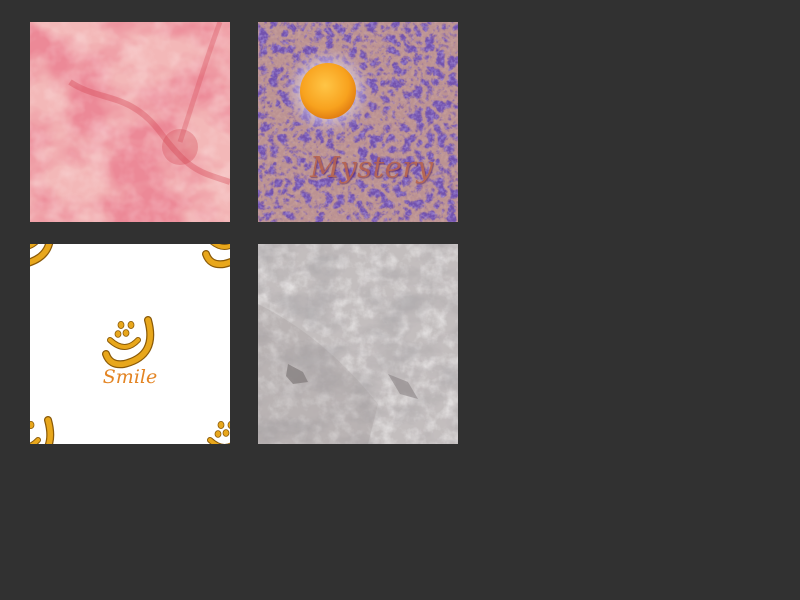 Image resolution: width=800 pixels, height=600 pixels. What do you see at coordinates (328, 91) in the screenshot?
I see `sun-icon` at bounding box center [328, 91].